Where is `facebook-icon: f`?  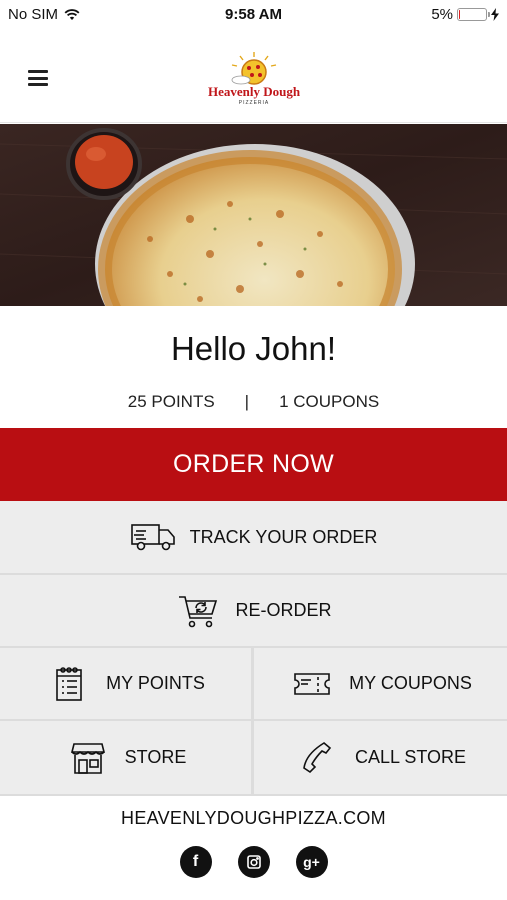 facebook-icon: f is located at coordinates (195, 862).